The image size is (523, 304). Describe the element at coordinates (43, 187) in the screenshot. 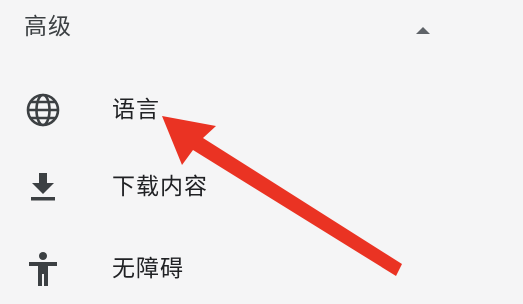

I see `download-icon` at that location.